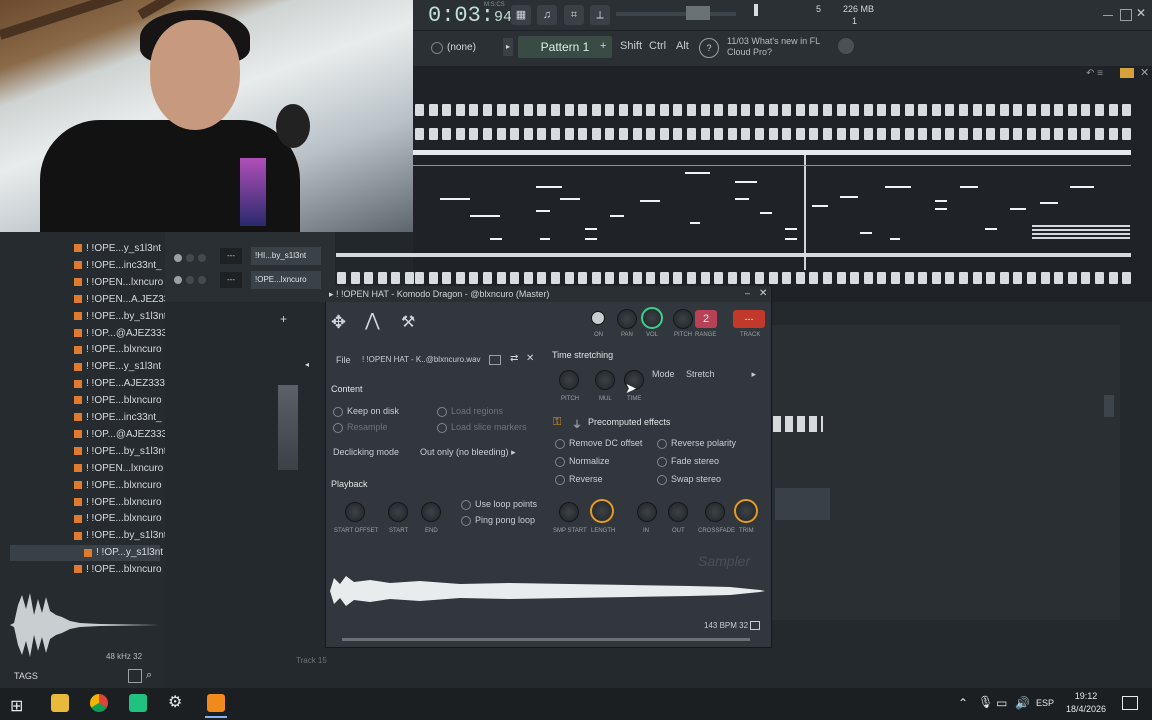 This screenshot has height=720, width=1152. Describe the element at coordinates (577, 423) in the screenshot. I see `lock-icon: ⏚` at that location.